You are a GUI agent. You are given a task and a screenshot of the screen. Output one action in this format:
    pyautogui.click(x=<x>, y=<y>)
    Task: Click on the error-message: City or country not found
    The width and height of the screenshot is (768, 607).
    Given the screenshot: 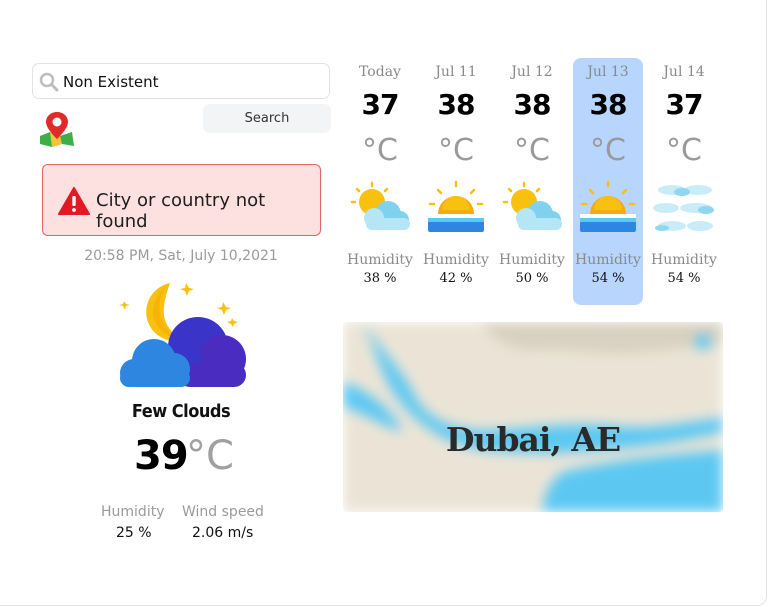 What is the action you would take?
    pyautogui.click(x=181, y=211)
    